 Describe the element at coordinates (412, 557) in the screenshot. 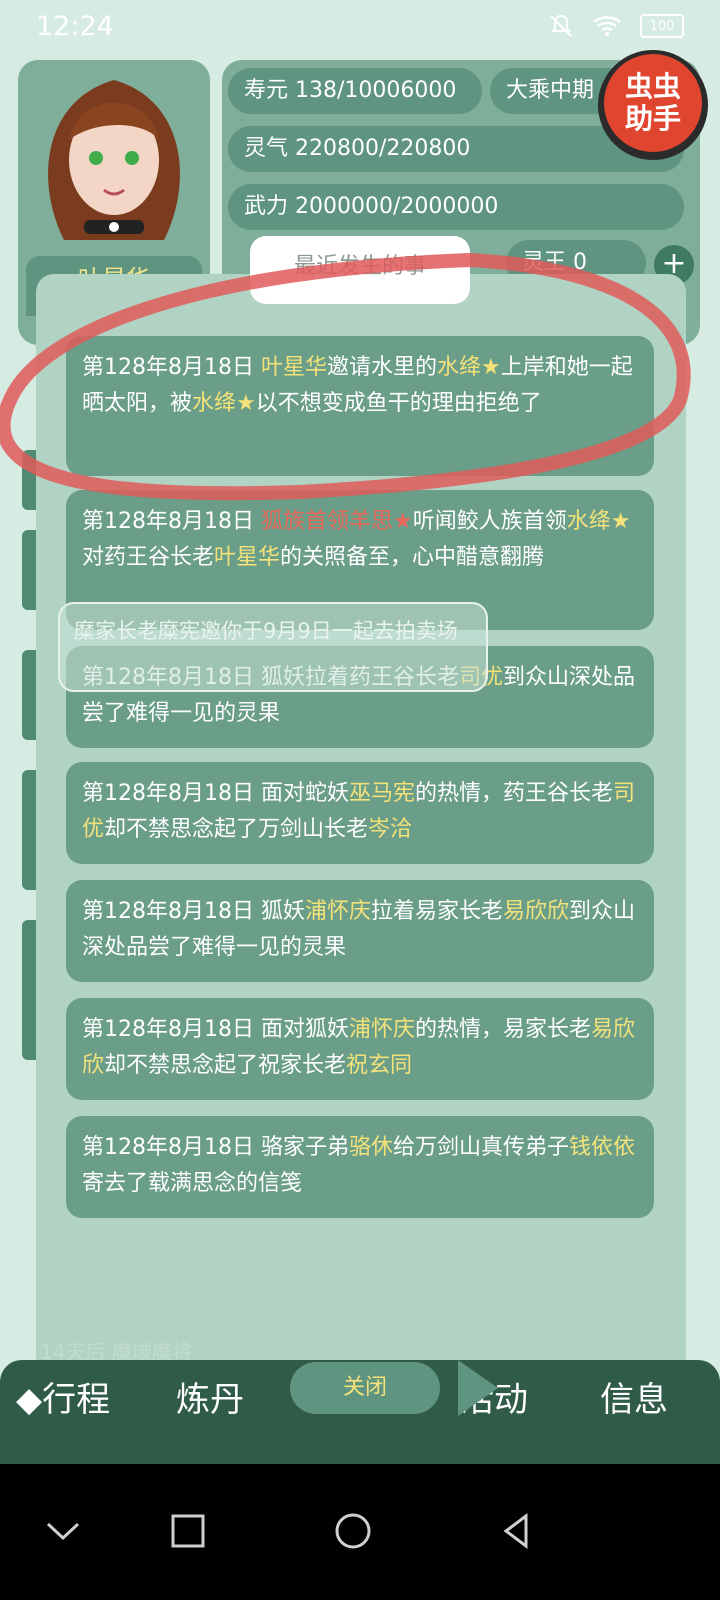

I see `event-text: 的关照备至，心中醋意翻腾` at that location.